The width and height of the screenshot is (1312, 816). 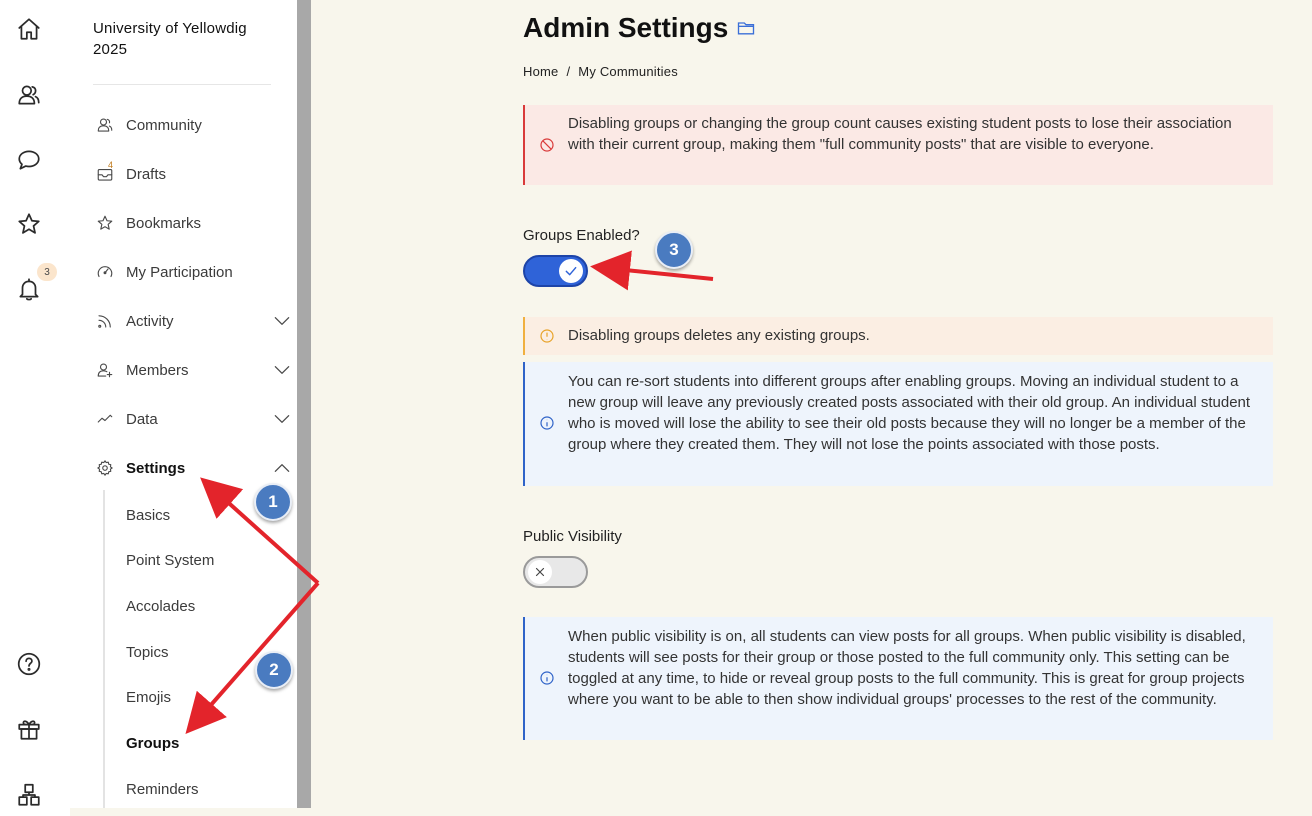 I want to click on settings-sub-reminders: Reminders, so click(x=162, y=789).